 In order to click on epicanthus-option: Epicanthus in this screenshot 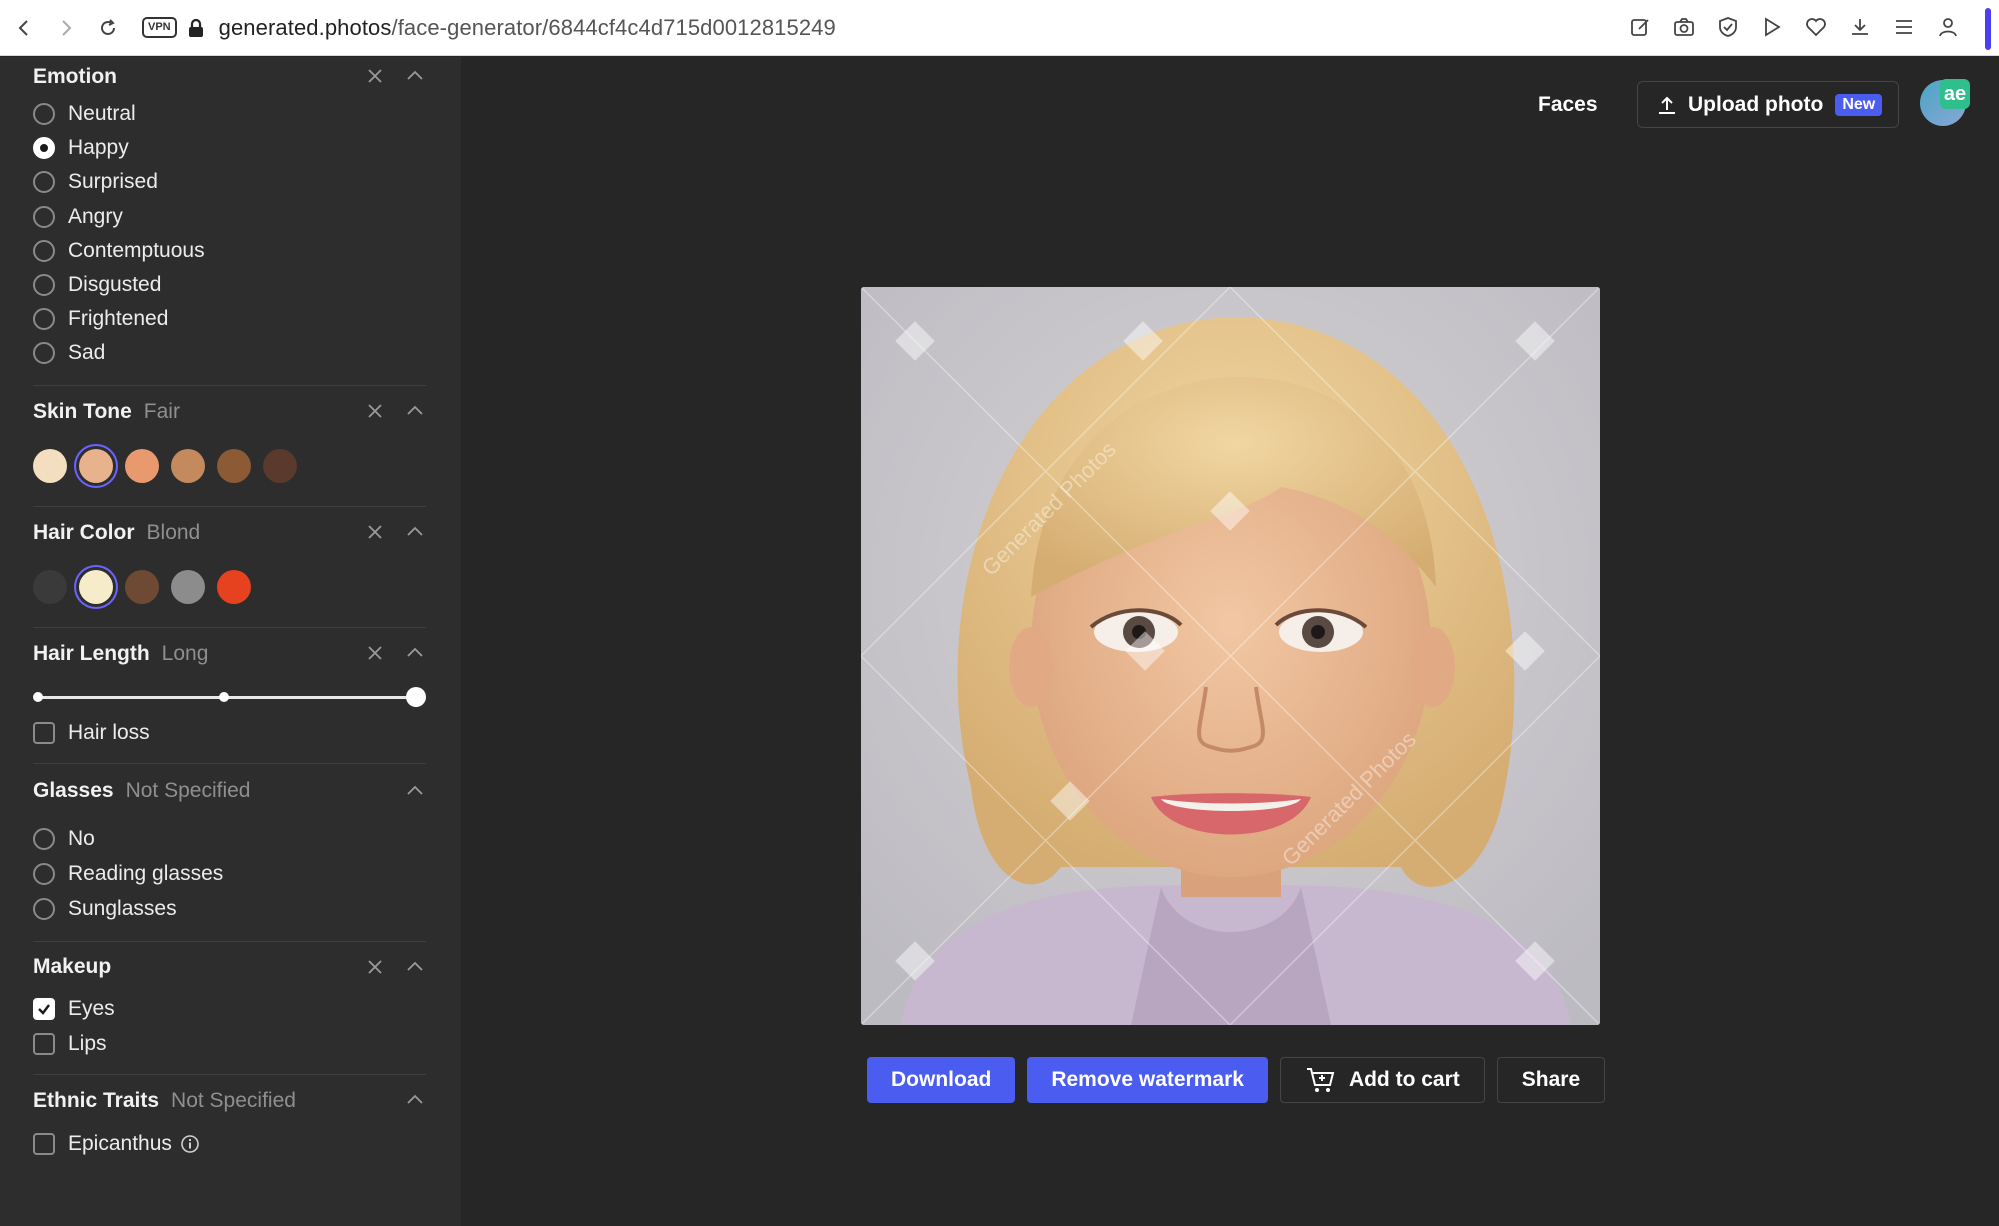, I will do `click(229, 1144)`.